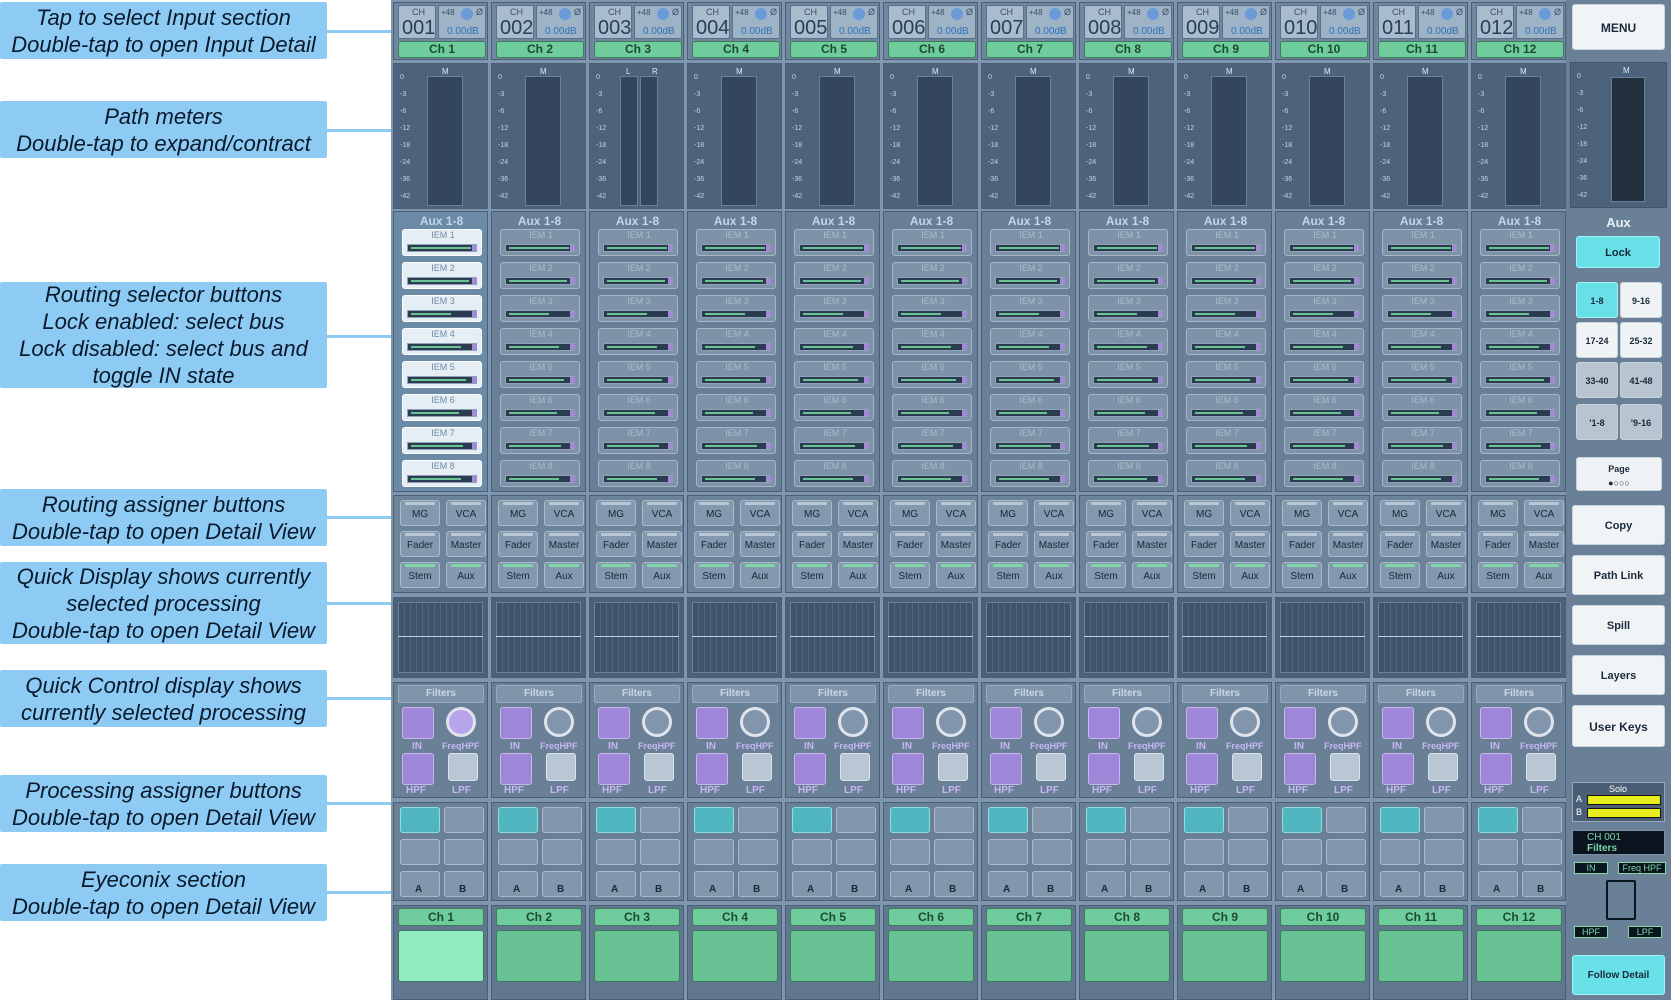  Describe the element at coordinates (1518, 31) in the screenshot. I see `input-section: CH 012 +48 Ø 0.00dB Ch 12` at that location.